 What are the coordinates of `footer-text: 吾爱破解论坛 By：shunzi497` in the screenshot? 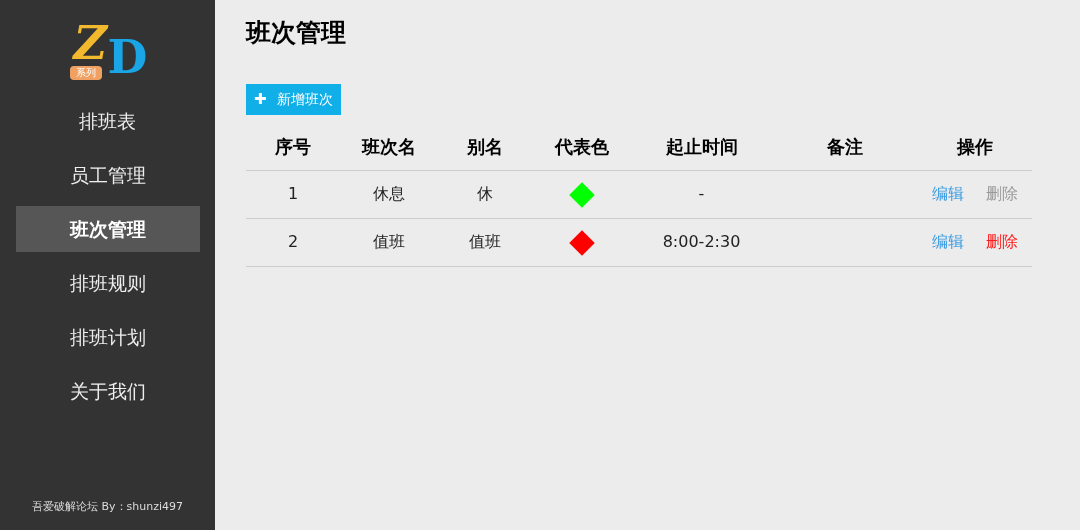 It's located at (107, 506).